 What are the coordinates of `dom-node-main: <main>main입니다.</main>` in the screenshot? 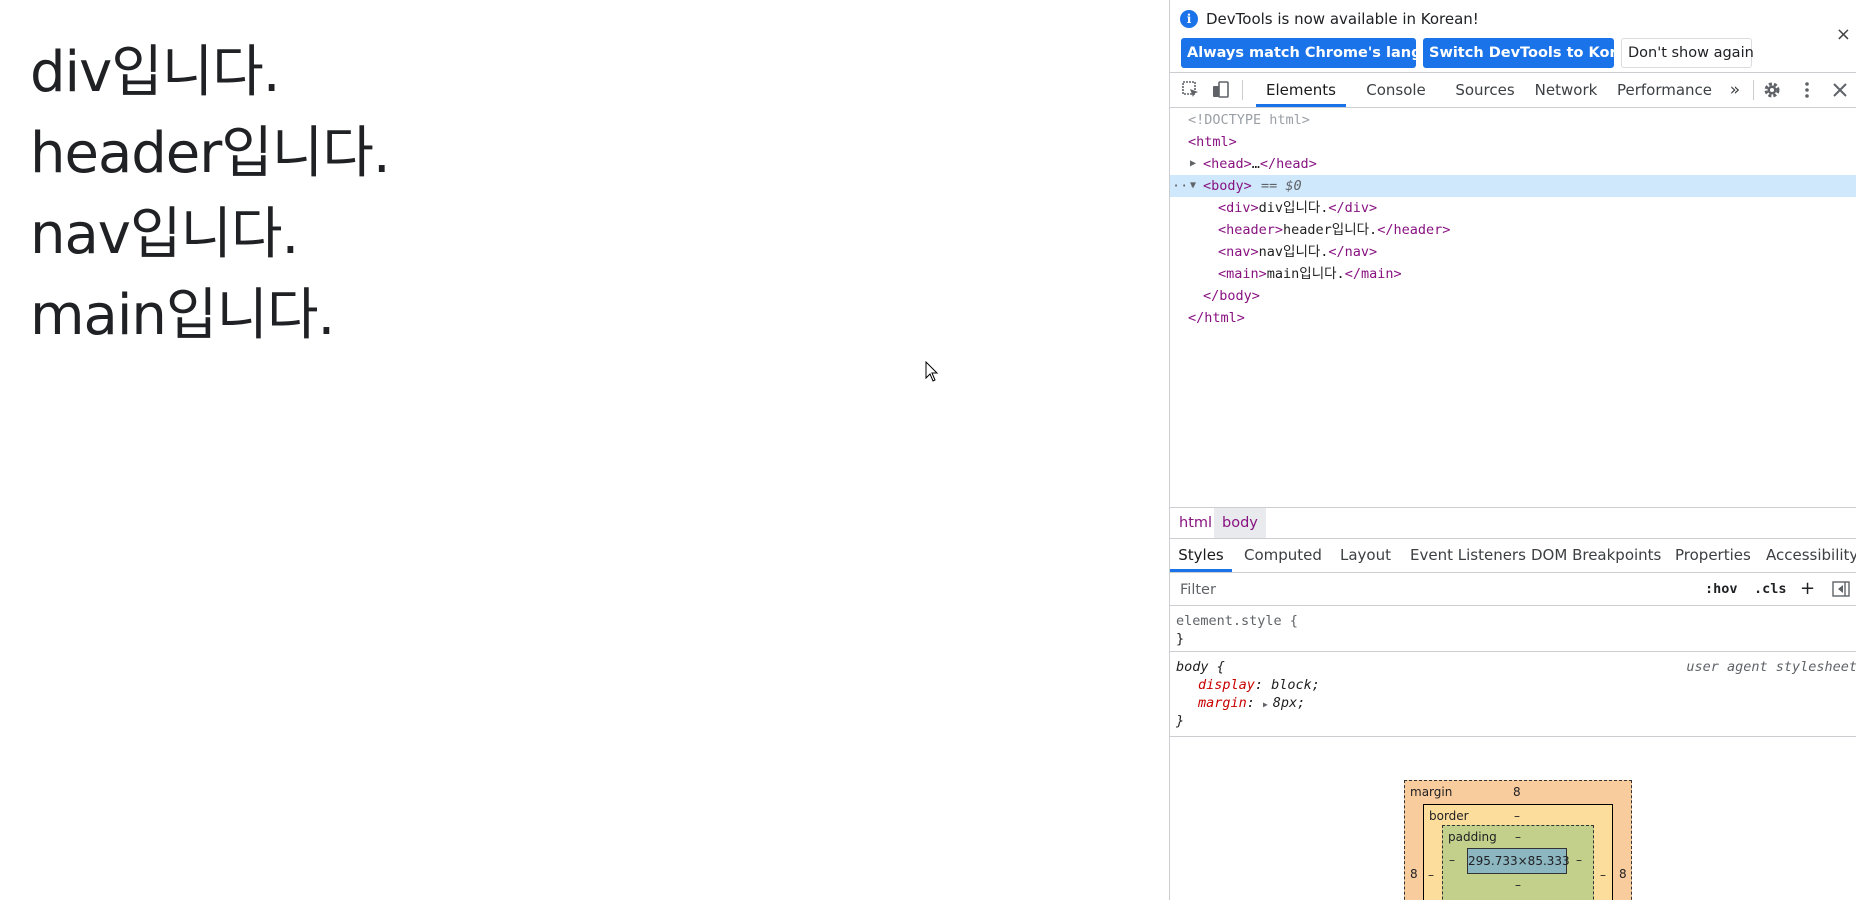 It's located at (1513, 274).